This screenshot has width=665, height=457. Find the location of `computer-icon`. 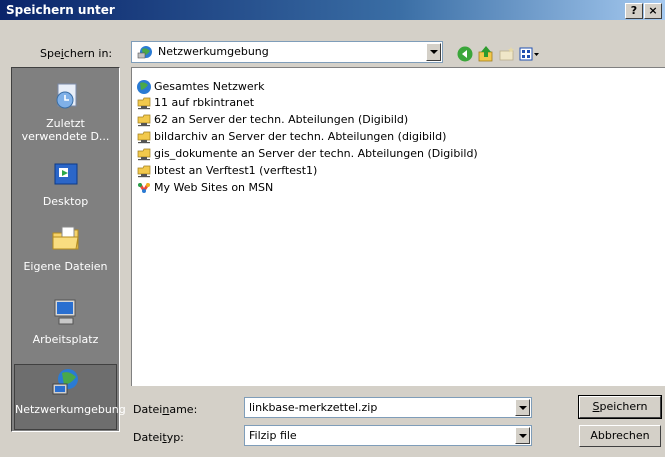

computer-icon is located at coordinates (64, 312).